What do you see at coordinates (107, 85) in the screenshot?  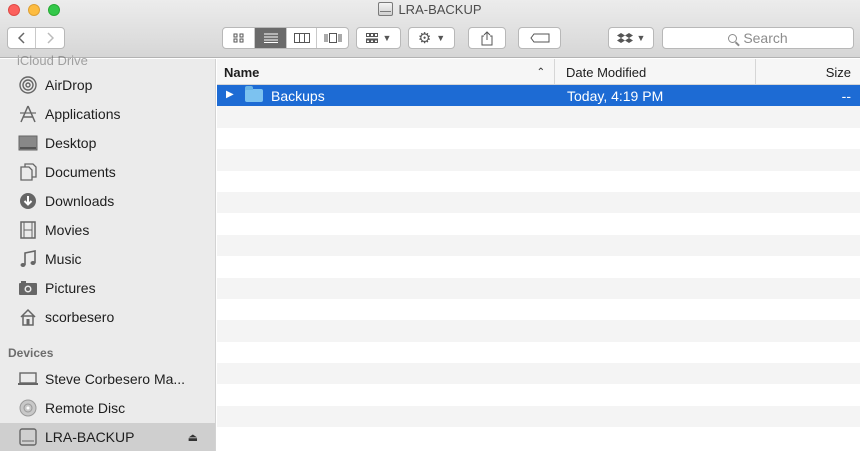 I see `sidebar-item-airdrop: AirDrop` at bounding box center [107, 85].